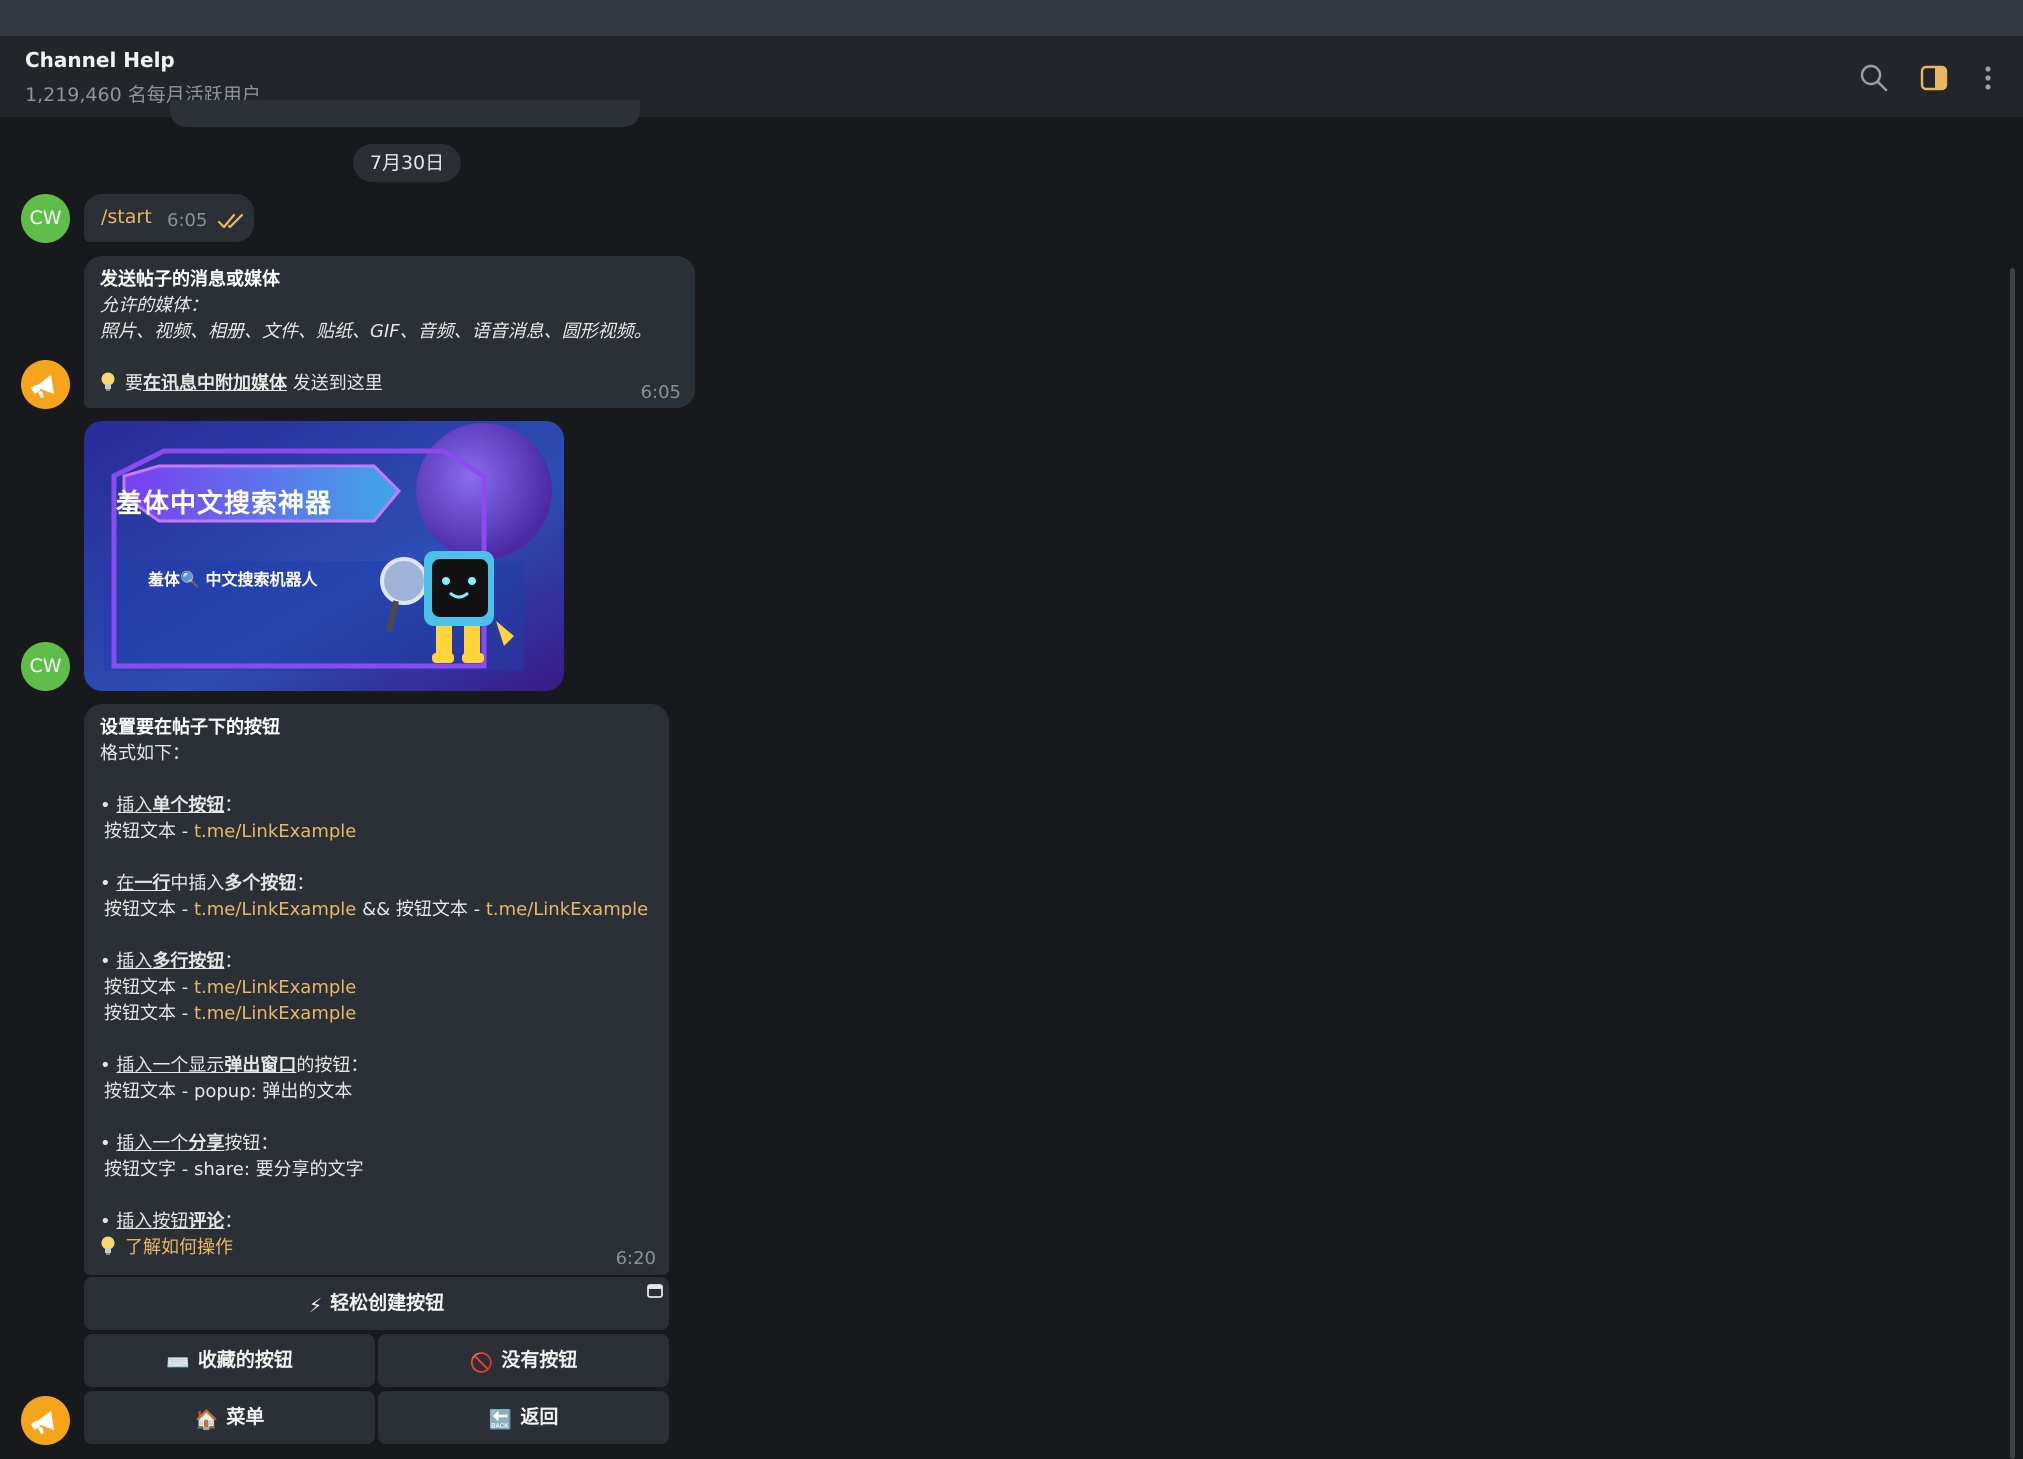  I want to click on message-title: 发送帖子的消息或媒体, so click(190, 279).